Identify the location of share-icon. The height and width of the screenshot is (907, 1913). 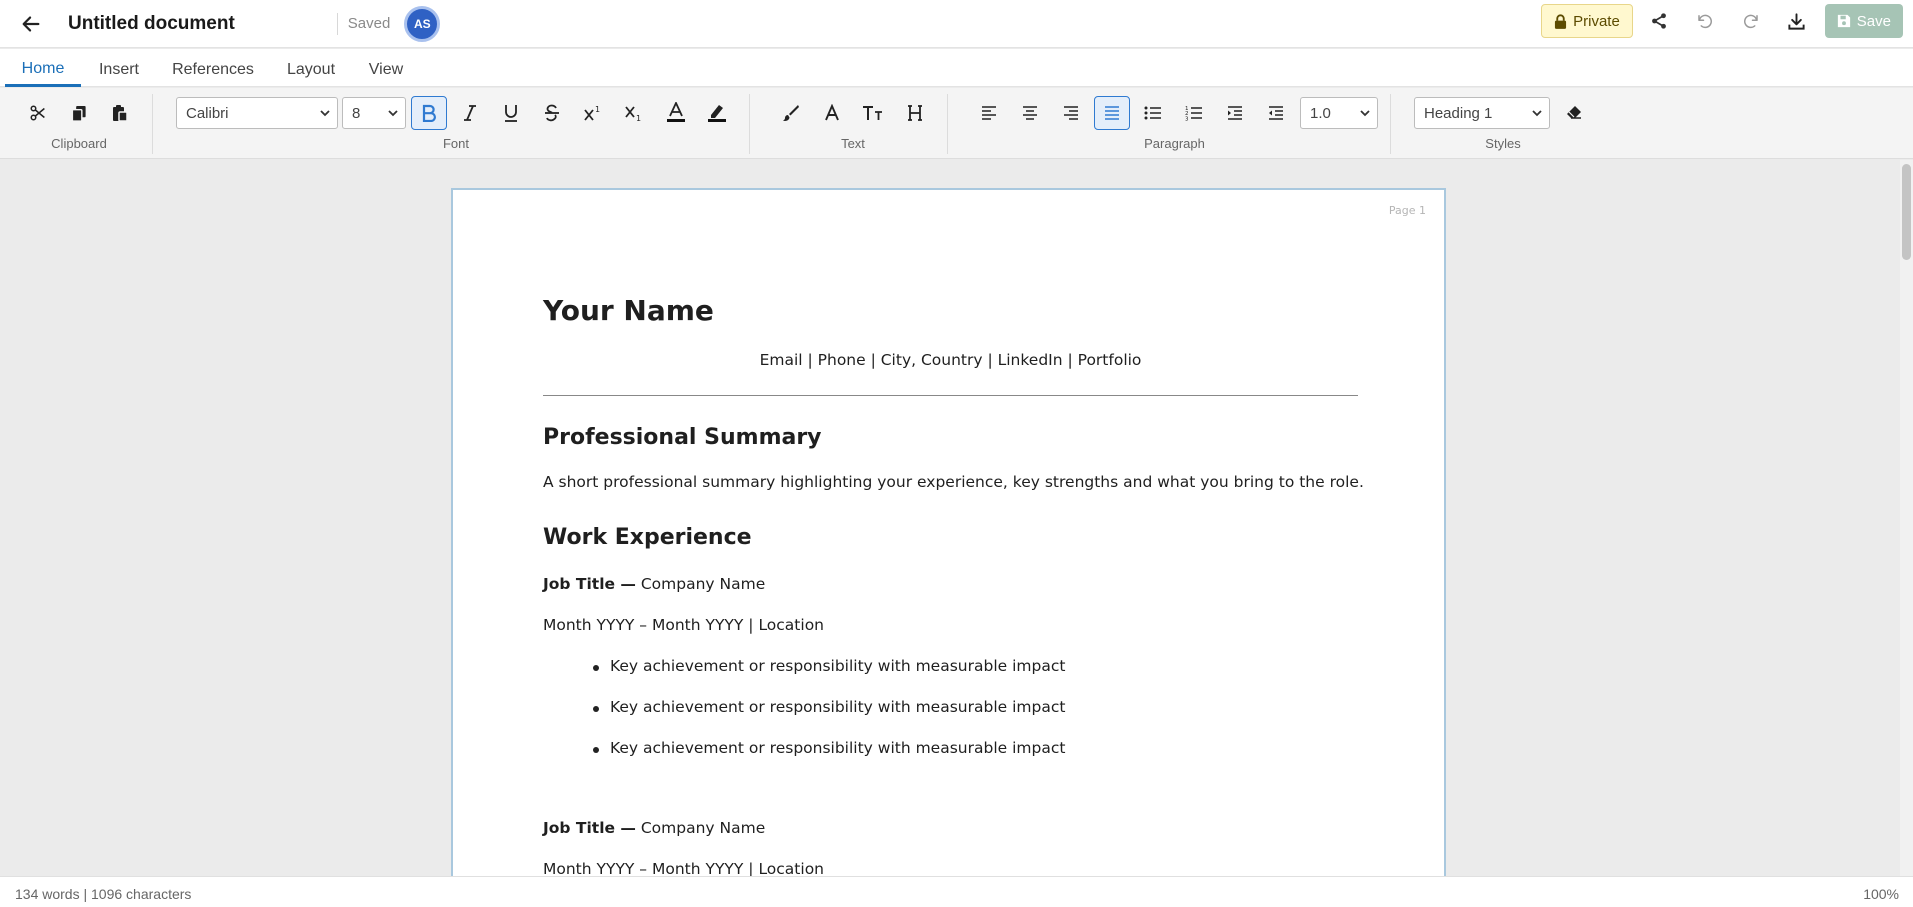
(1658, 21).